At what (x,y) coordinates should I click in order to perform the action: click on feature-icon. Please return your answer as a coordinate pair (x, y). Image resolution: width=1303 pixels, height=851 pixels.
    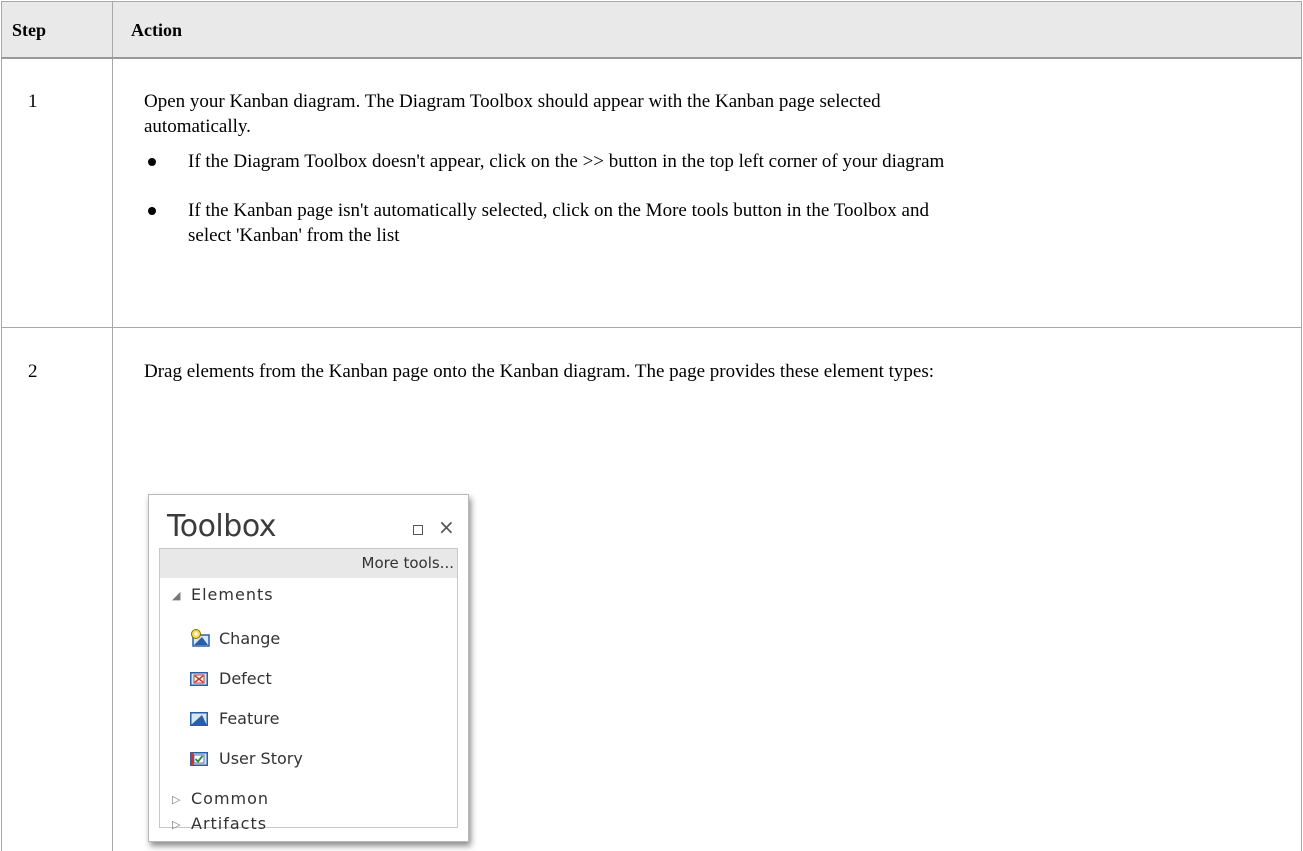
    Looking at the image, I should click on (199, 719).